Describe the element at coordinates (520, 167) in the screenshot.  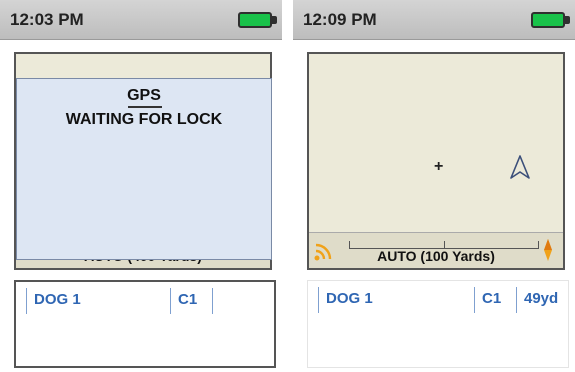
I see `navigation-arrow-icon` at that location.